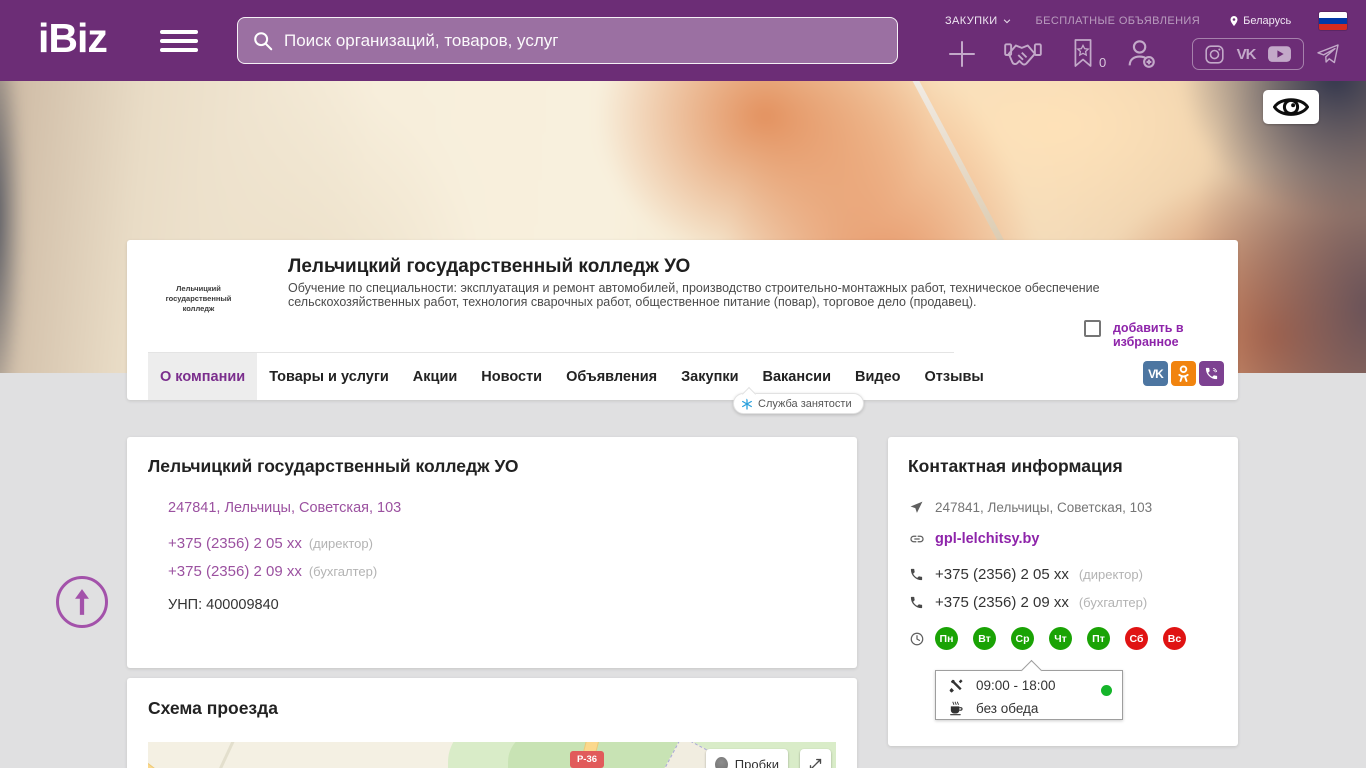  I want to click on tab-ads: Объявления, so click(611, 376).